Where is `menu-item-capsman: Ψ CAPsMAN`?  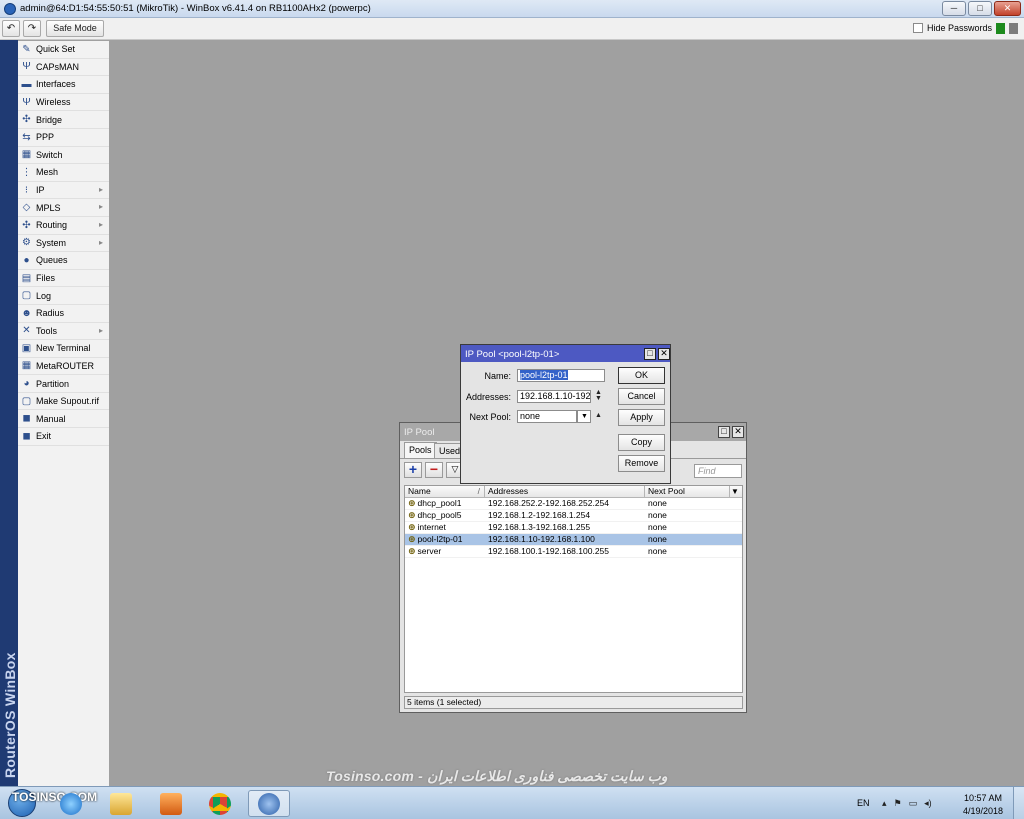 menu-item-capsman: Ψ CAPsMAN is located at coordinates (63, 68).